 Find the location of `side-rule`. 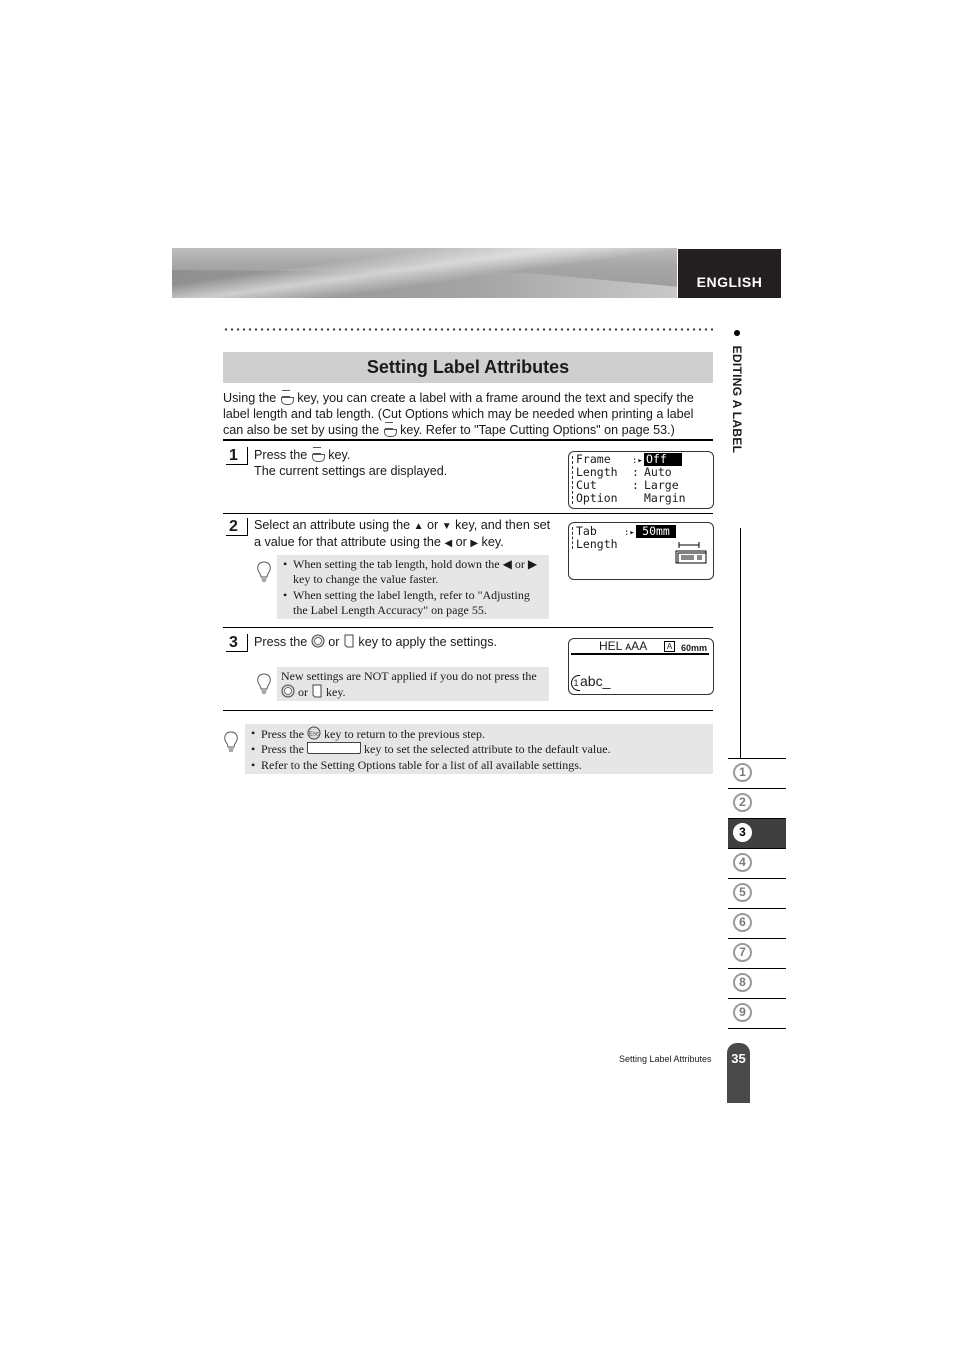

side-rule is located at coordinates (740, 643).